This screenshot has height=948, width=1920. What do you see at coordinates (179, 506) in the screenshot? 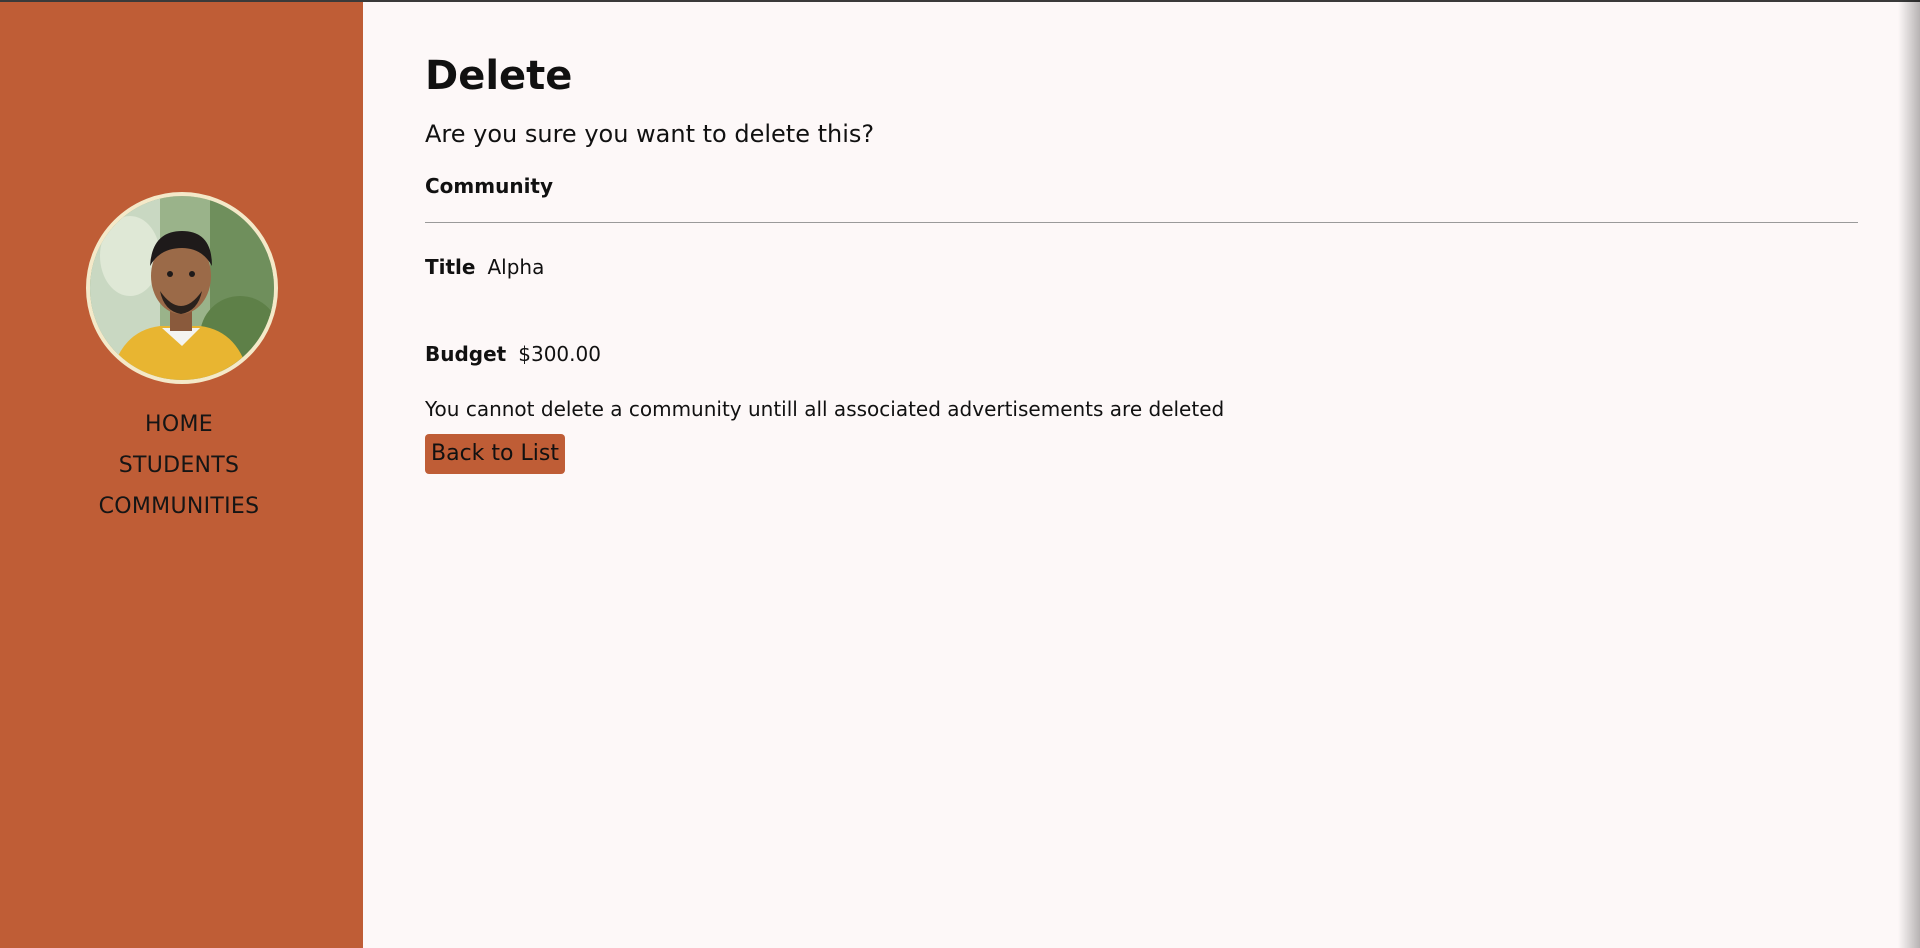
I see `nav-item-communities: COMMUNITIES` at bounding box center [179, 506].